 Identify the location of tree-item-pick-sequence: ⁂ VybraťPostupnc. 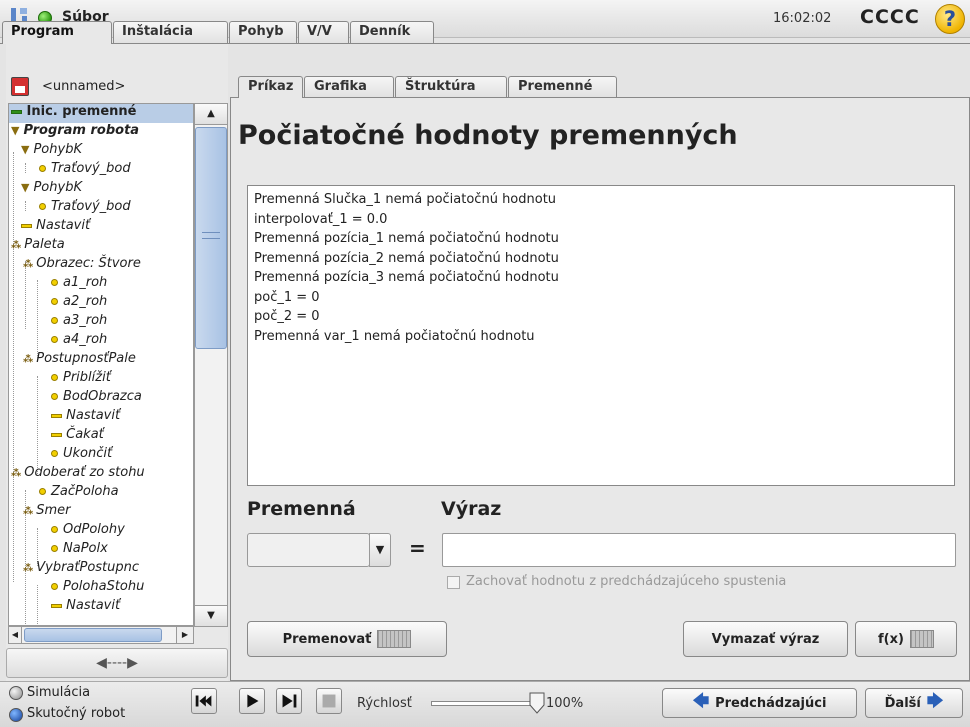
(74, 569).